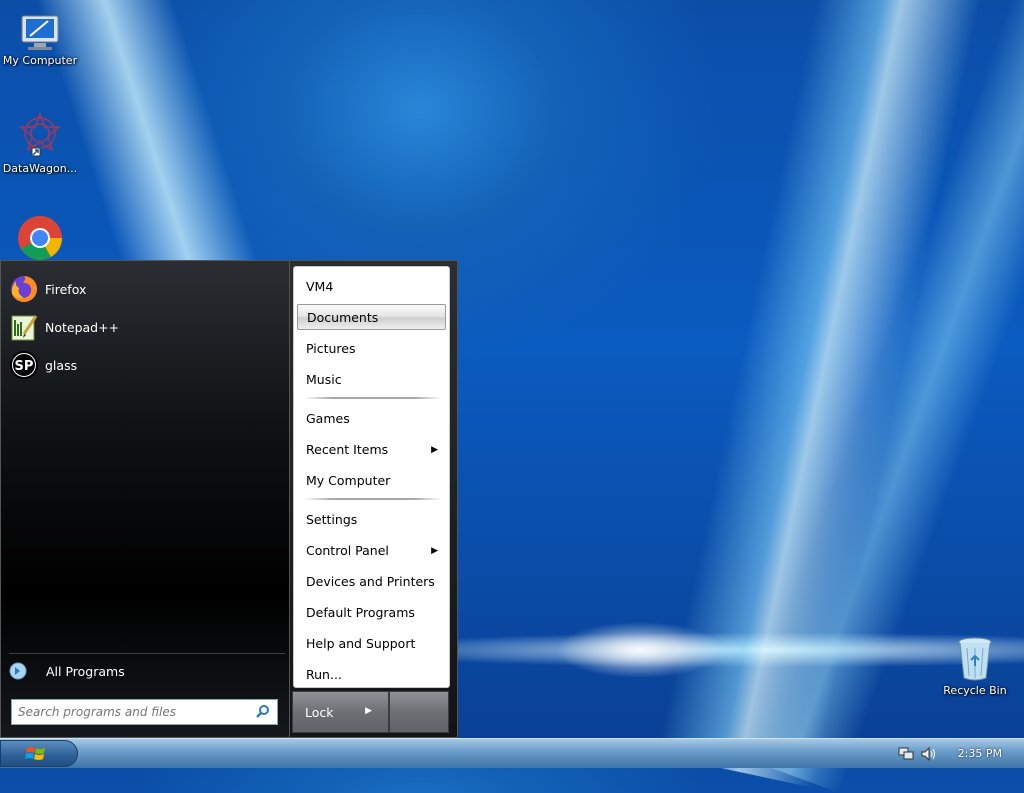 The width and height of the screenshot is (1024, 793). I want to click on chevron-right-icon: ▶, so click(368, 711).